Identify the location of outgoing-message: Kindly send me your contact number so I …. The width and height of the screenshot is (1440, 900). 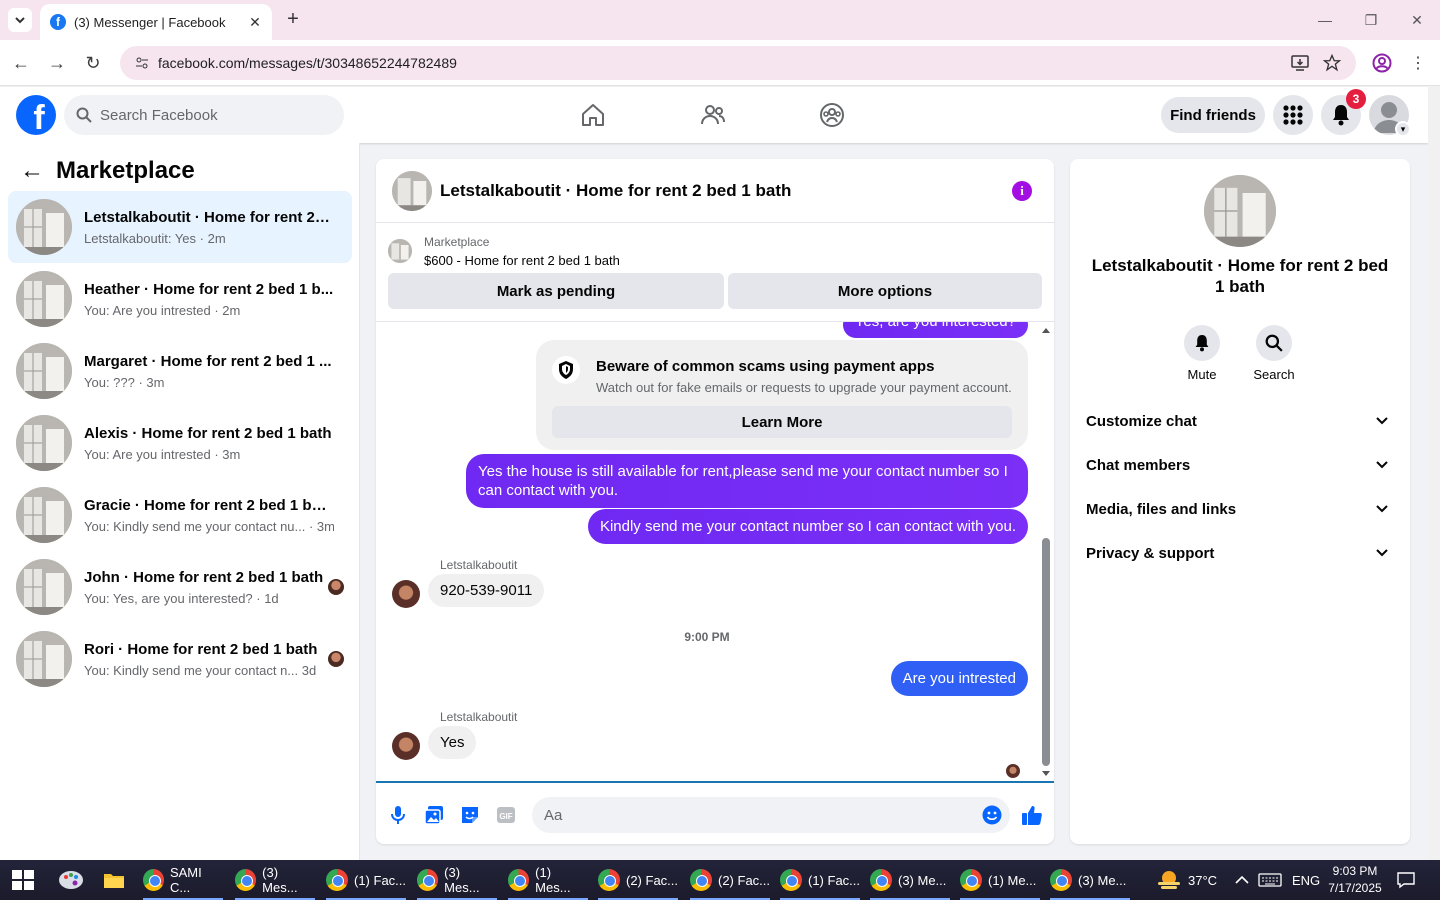
(807, 526).